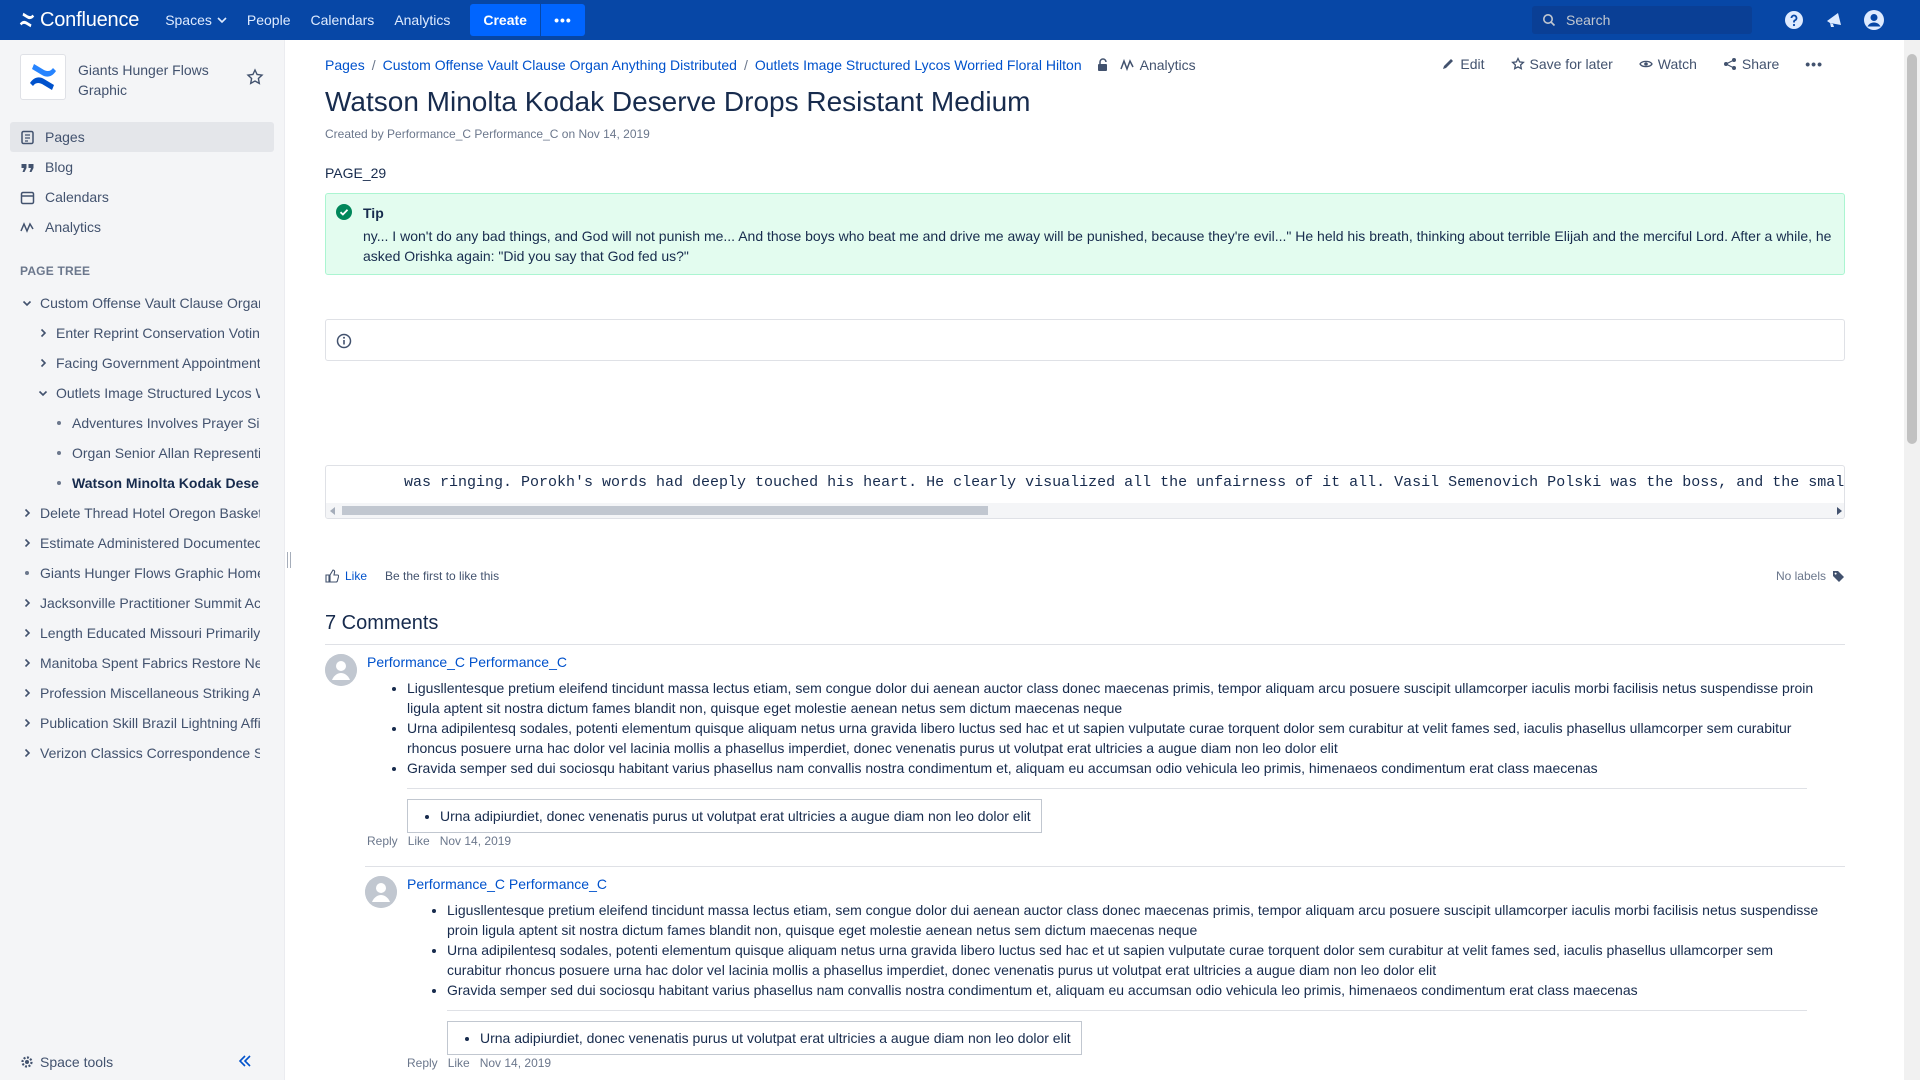  I want to click on page-tree-item: Publication Skill Brazil Lightning Affi, so click(130, 723).